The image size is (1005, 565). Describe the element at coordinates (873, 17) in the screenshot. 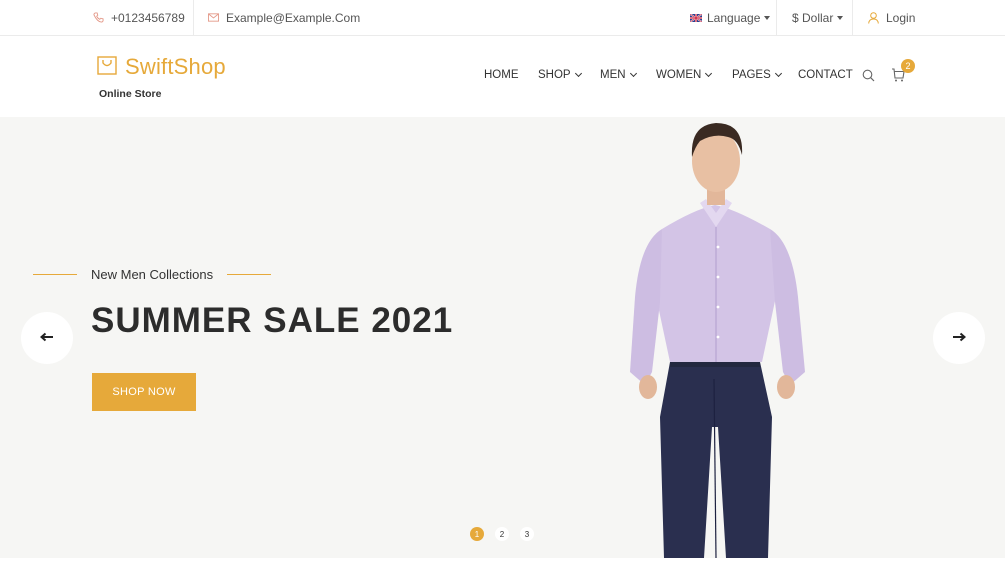

I see `user-icon` at that location.